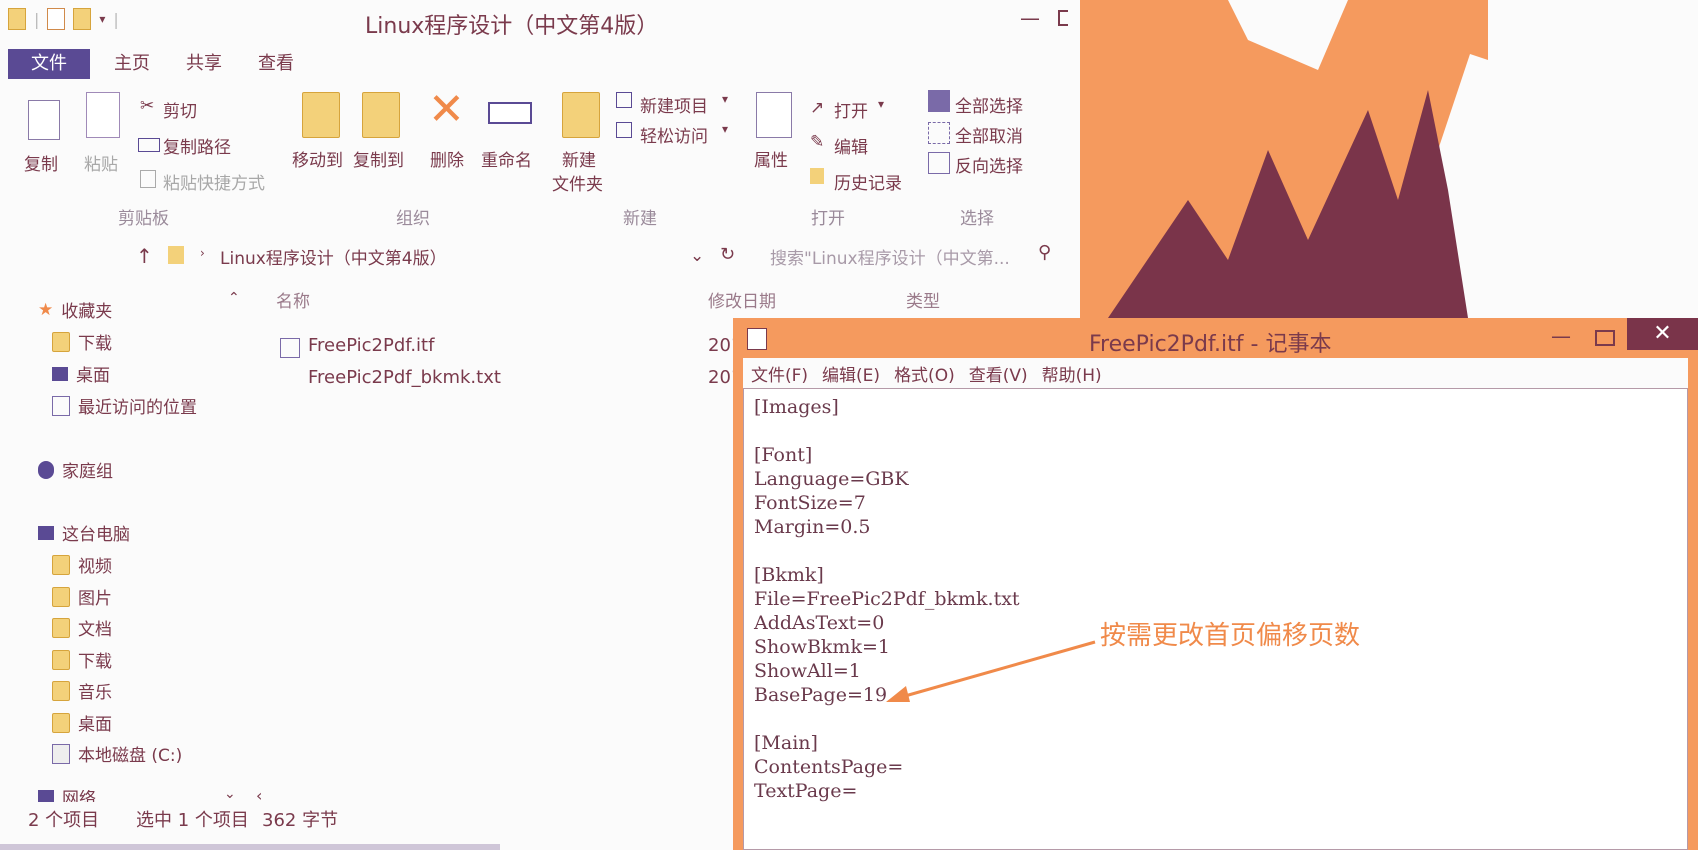 The image size is (1698, 850). I want to click on rename-icon, so click(510, 113).